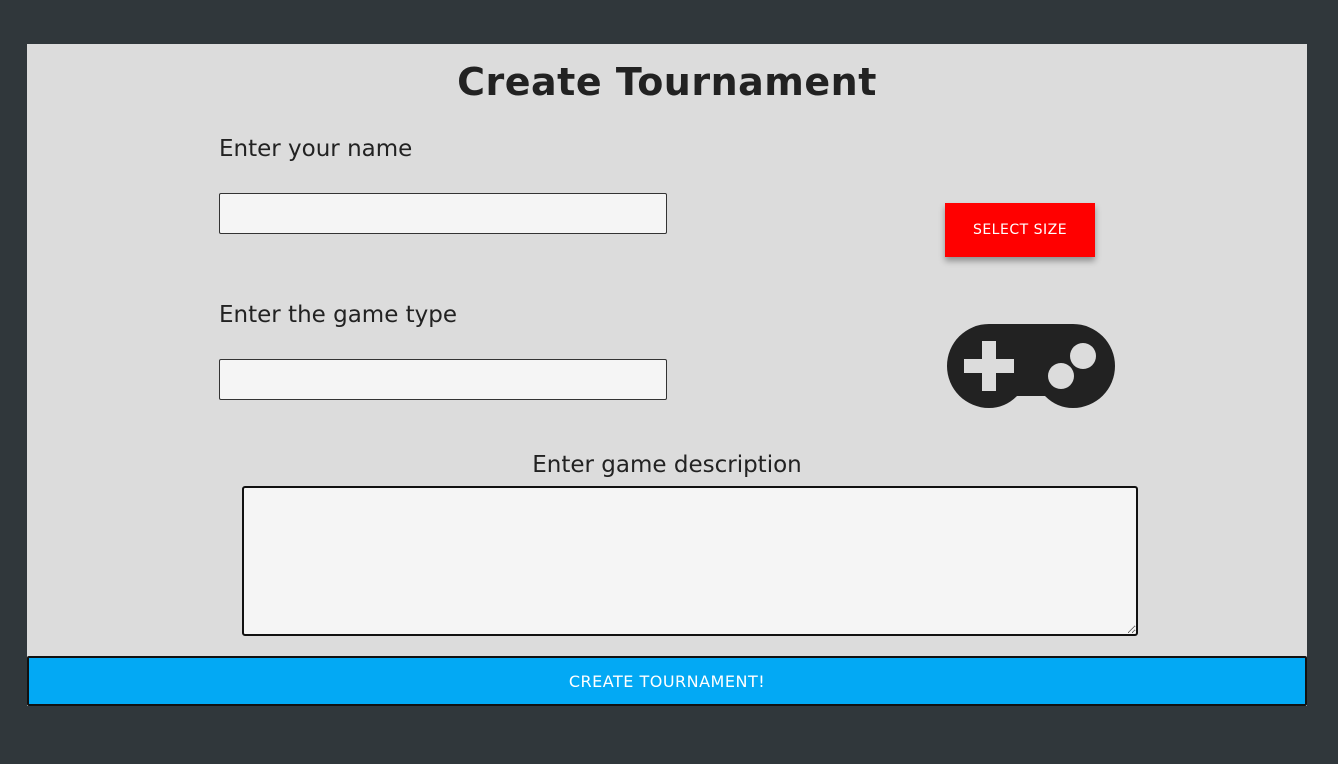 The width and height of the screenshot is (1338, 764). What do you see at coordinates (316, 149) in the screenshot?
I see `name-label: Enter your name` at bounding box center [316, 149].